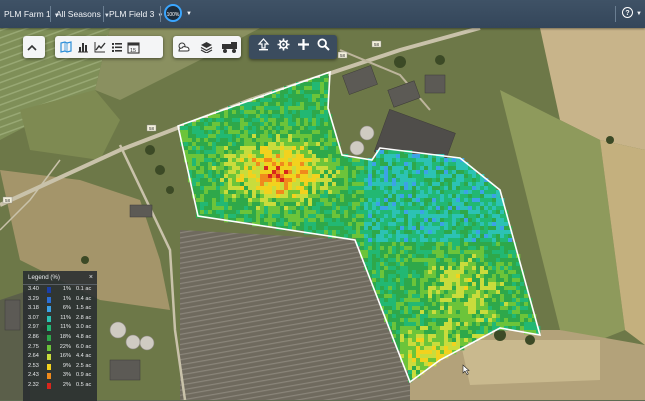  I want to click on legend-row: 2.86 18% 4.8 ac, so click(60, 338).